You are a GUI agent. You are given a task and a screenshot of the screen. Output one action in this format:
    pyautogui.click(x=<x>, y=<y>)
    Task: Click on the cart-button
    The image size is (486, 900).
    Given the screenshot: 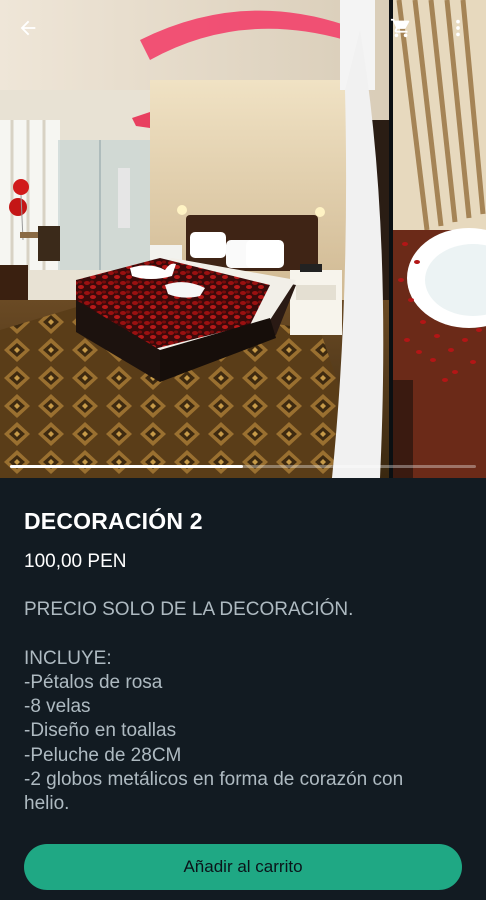 What is the action you would take?
    pyautogui.click(x=401, y=28)
    